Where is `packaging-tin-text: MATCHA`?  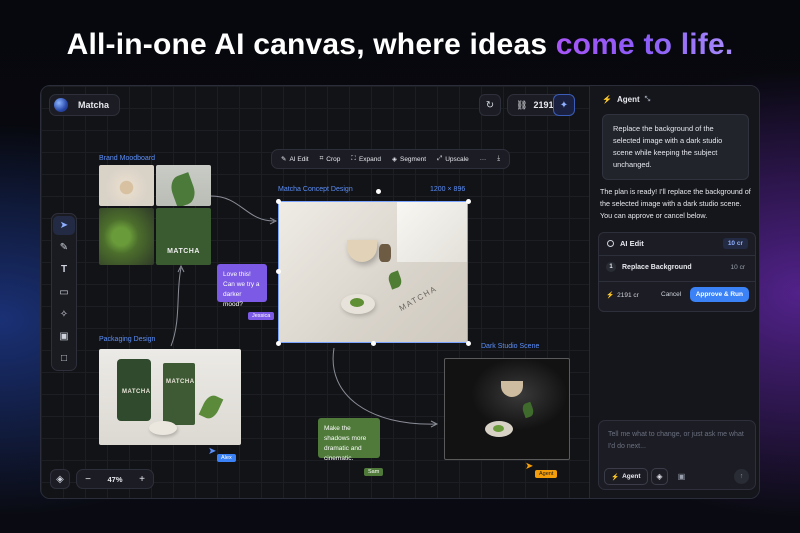 packaging-tin-text: MATCHA is located at coordinates (136, 392).